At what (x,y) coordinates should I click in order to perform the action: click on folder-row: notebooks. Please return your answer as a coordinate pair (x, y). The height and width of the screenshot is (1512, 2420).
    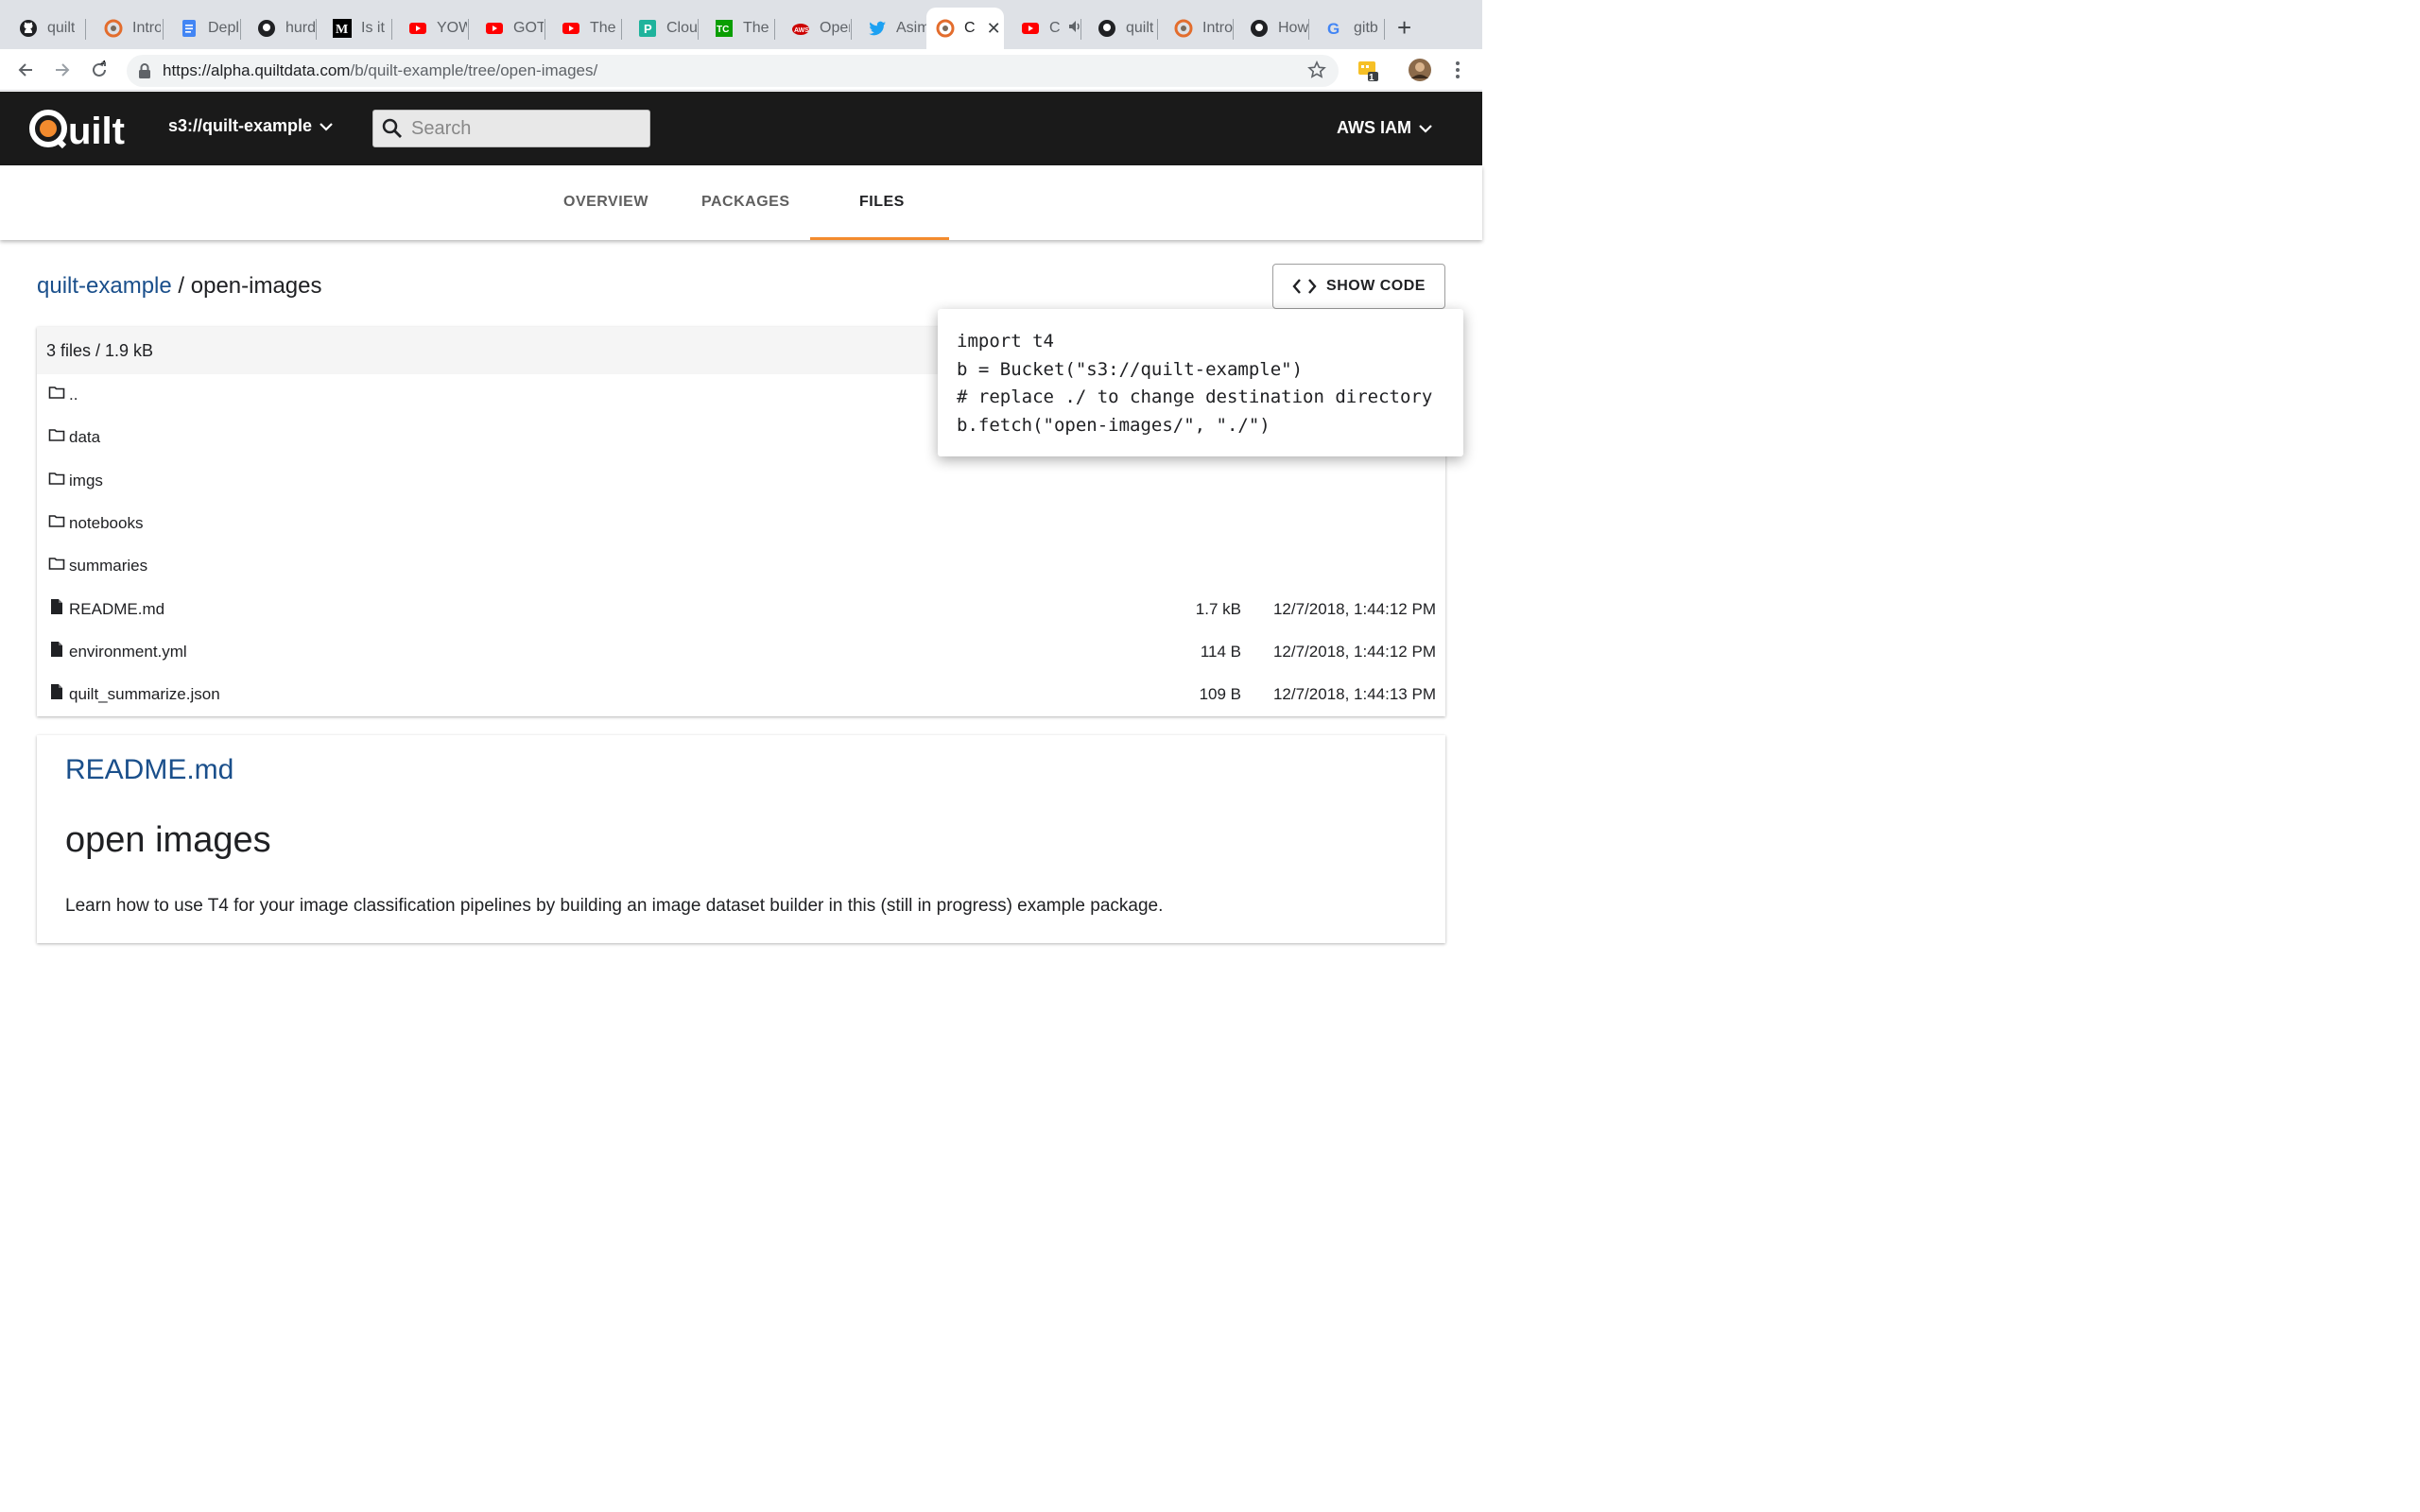
    Looking at the image, I should click on (741, 524).